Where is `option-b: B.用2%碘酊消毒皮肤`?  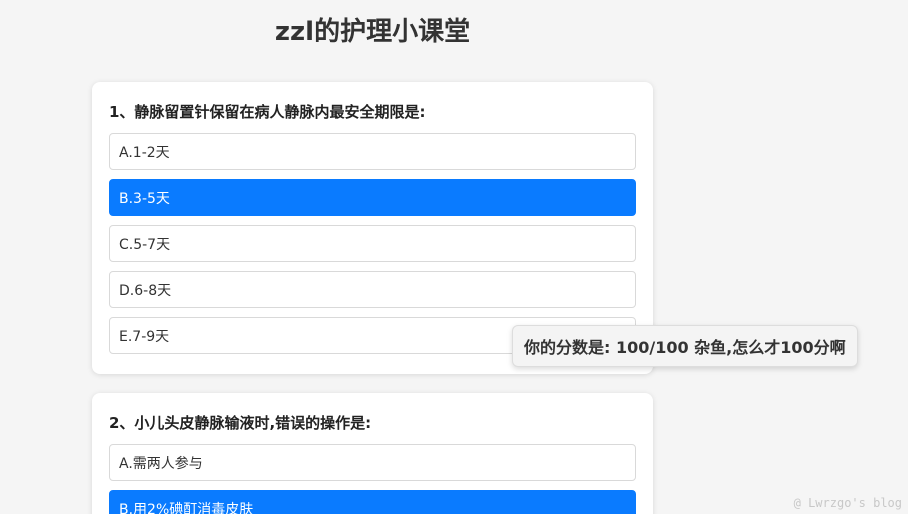
option-b: B.用2%碘酊消毒皮肤 is located at coordinates (372, 502).